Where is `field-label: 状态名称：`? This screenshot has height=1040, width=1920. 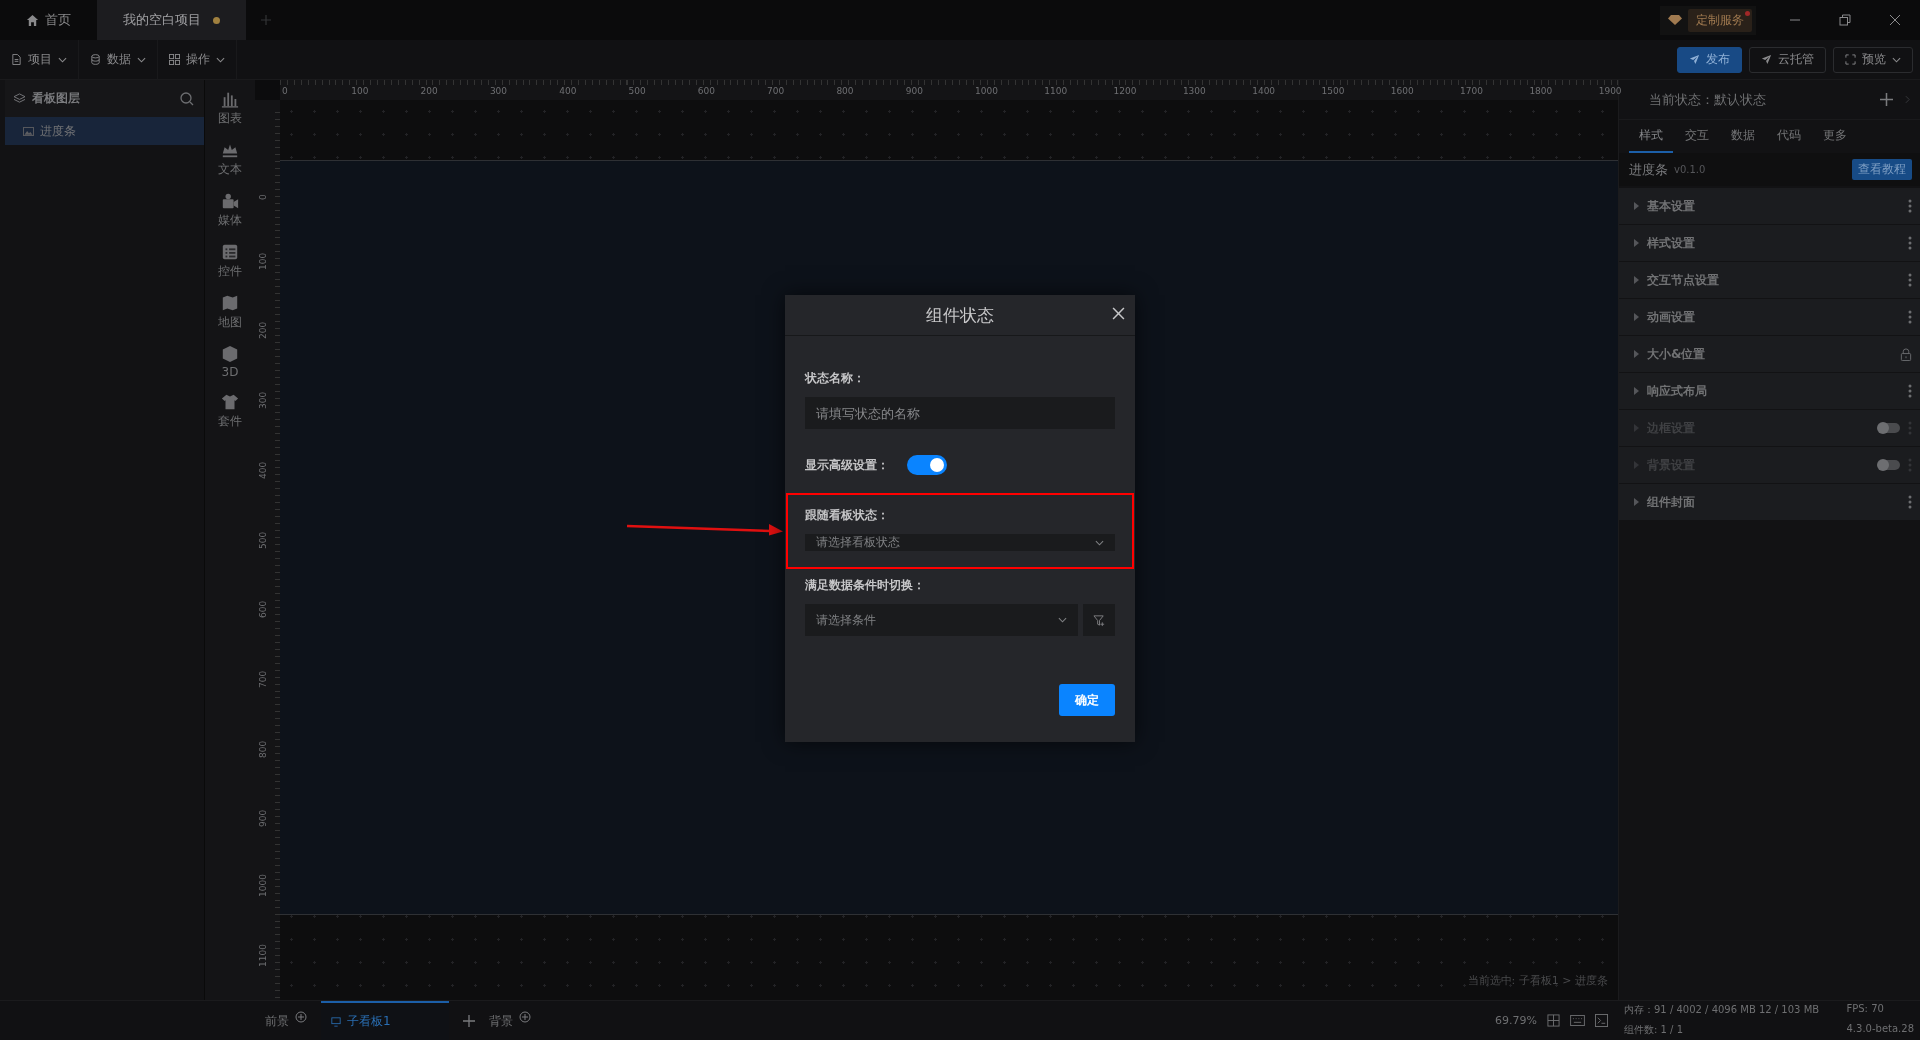
field-label: 状态名称： is located at coordinates (835, 378).